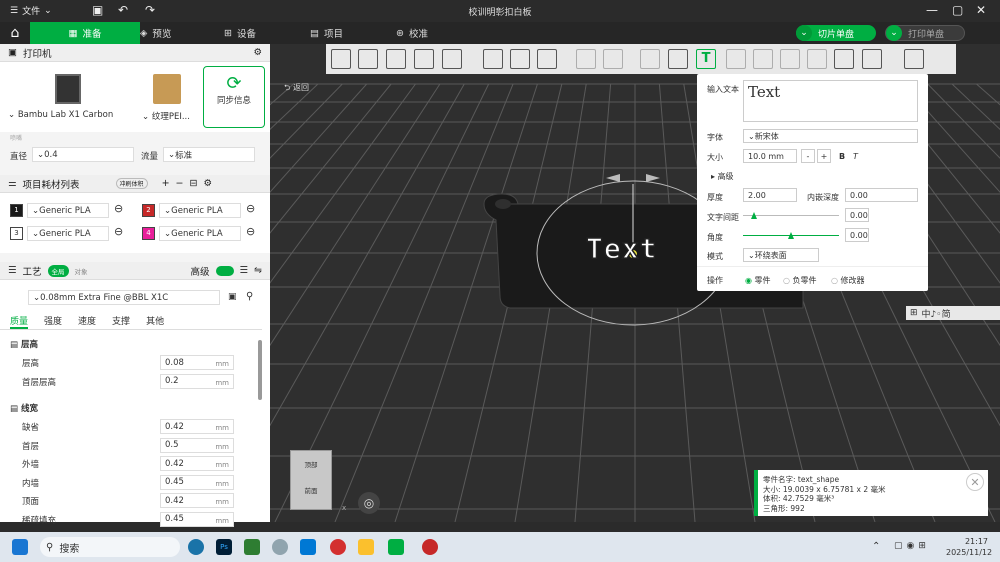 This screenshot has height=562, width=1000. What do you see at coordinates (547, 59) in the screenshot?
I see `scale-icon` at bounding box center [547, 59].